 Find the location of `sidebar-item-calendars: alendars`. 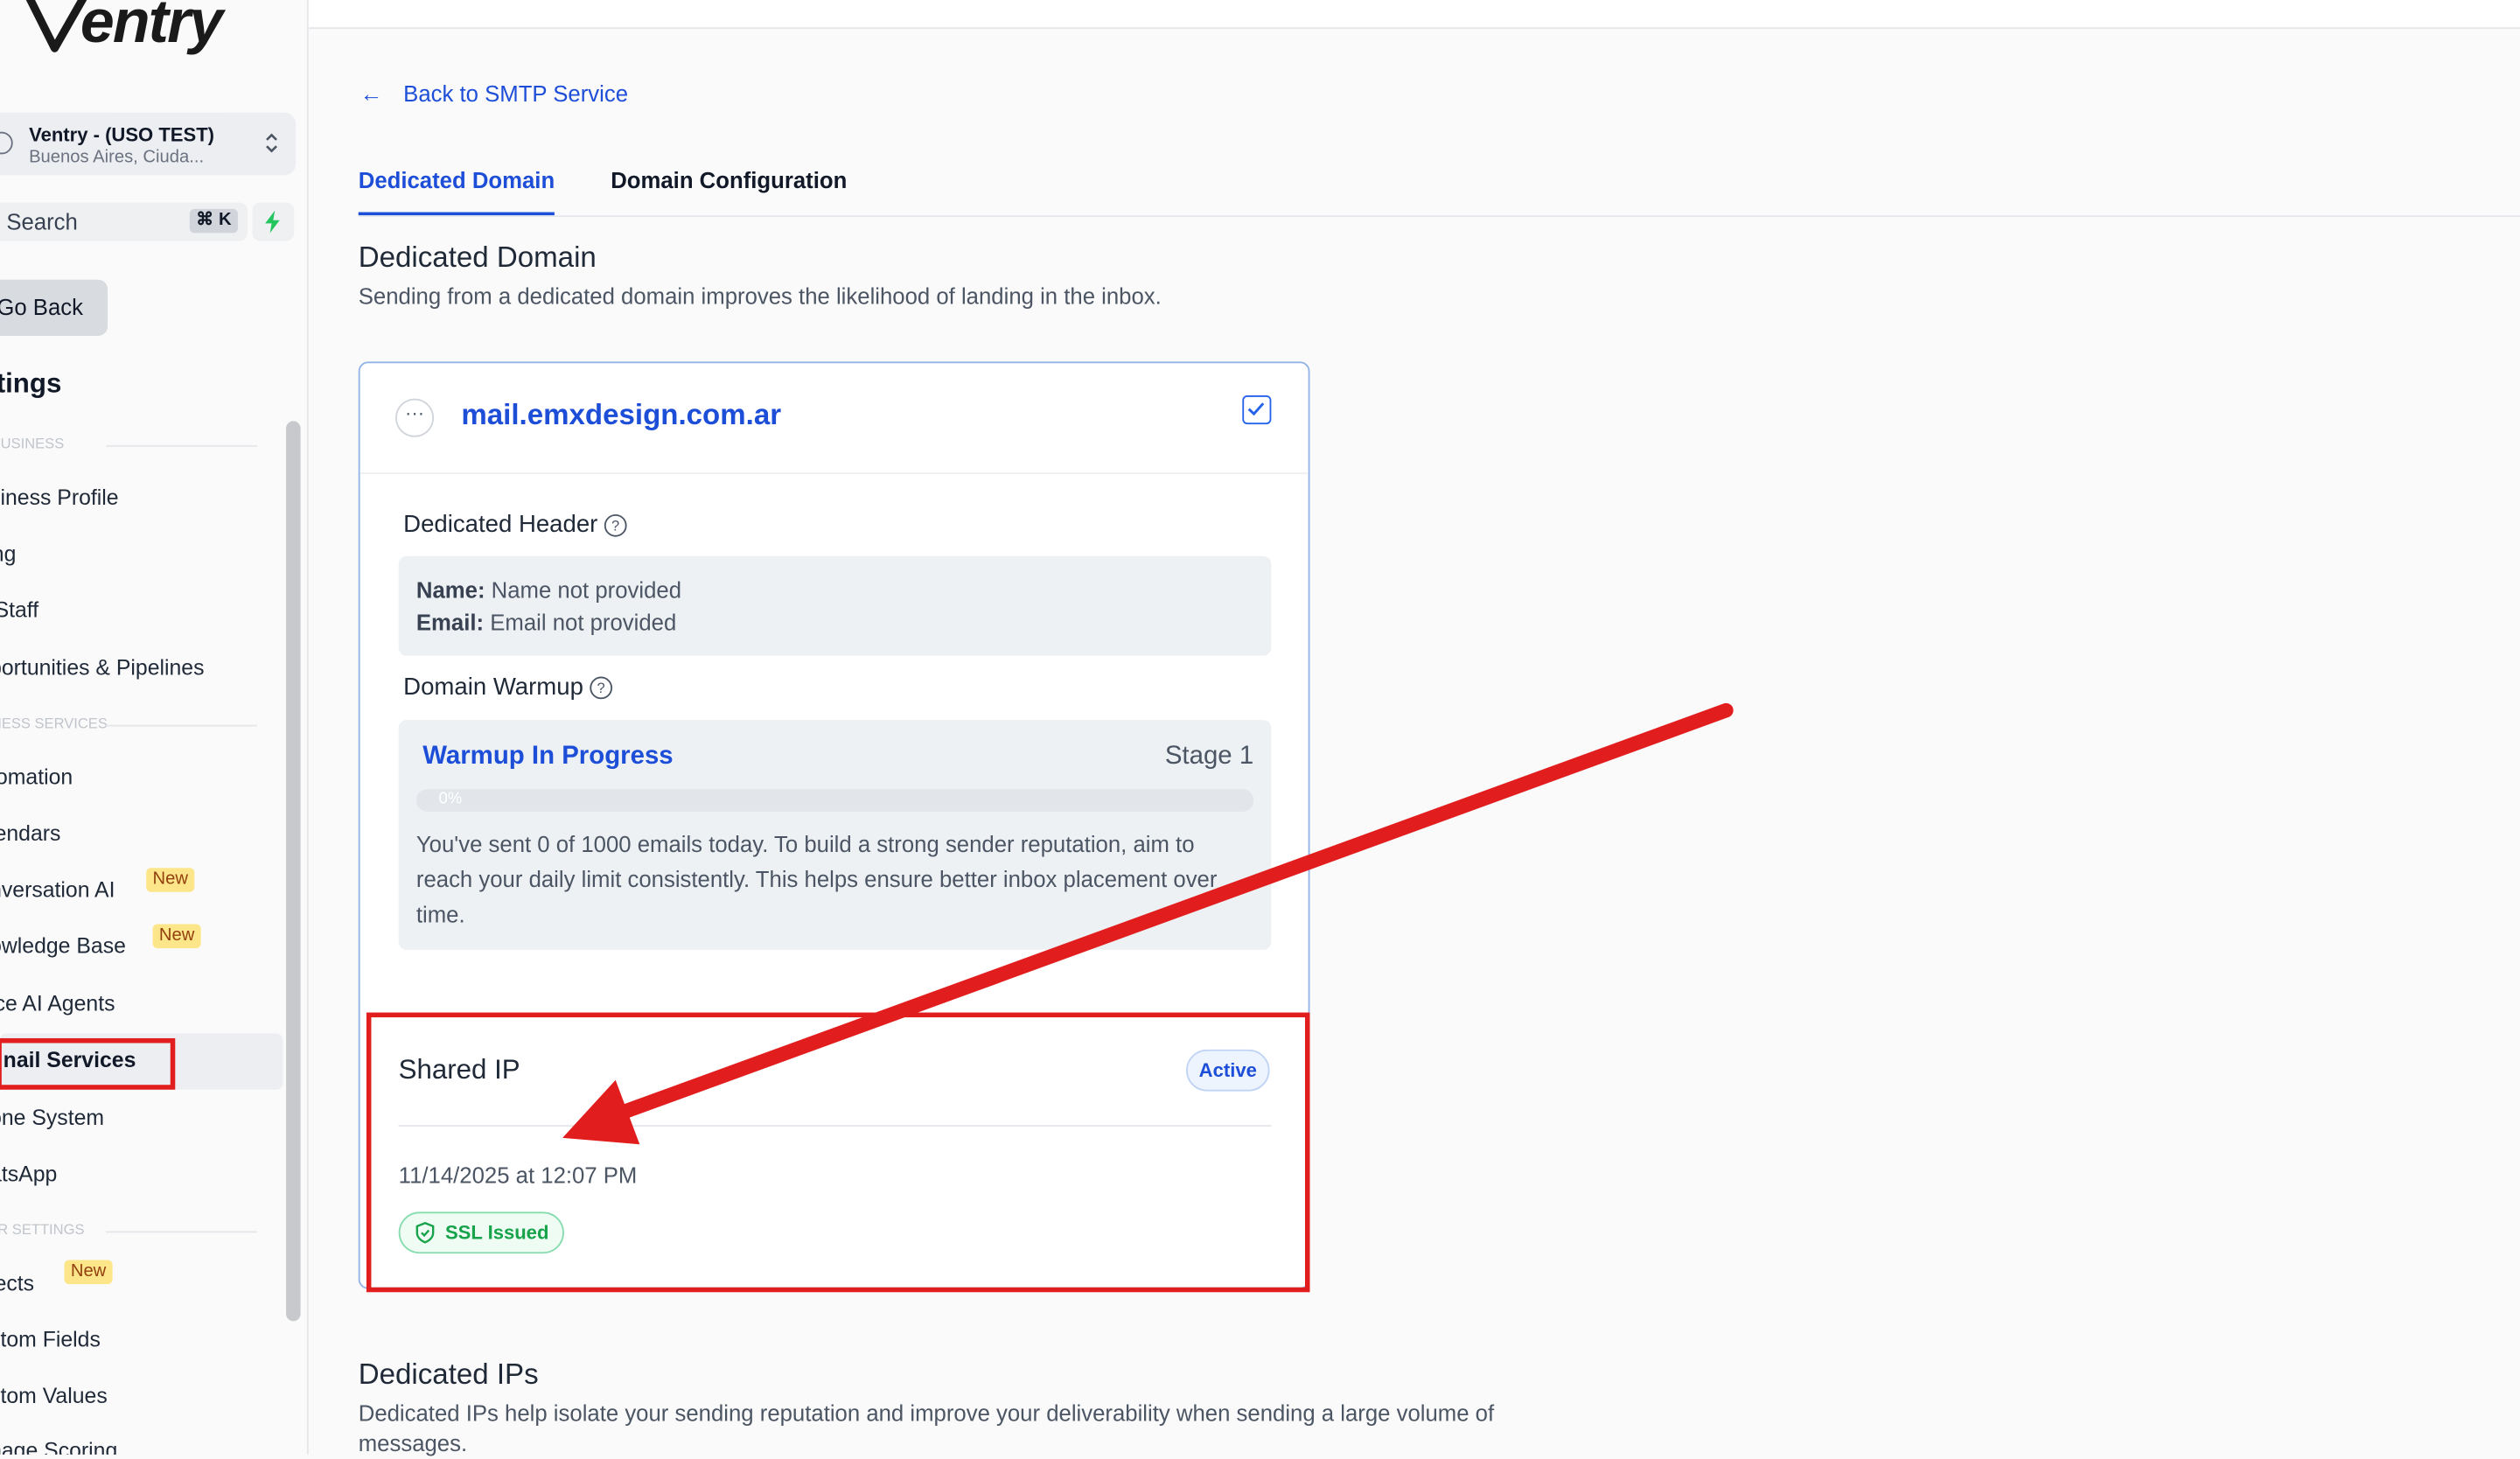

sidebar-item-calendars: alendars is located at coordinates (30, 833).